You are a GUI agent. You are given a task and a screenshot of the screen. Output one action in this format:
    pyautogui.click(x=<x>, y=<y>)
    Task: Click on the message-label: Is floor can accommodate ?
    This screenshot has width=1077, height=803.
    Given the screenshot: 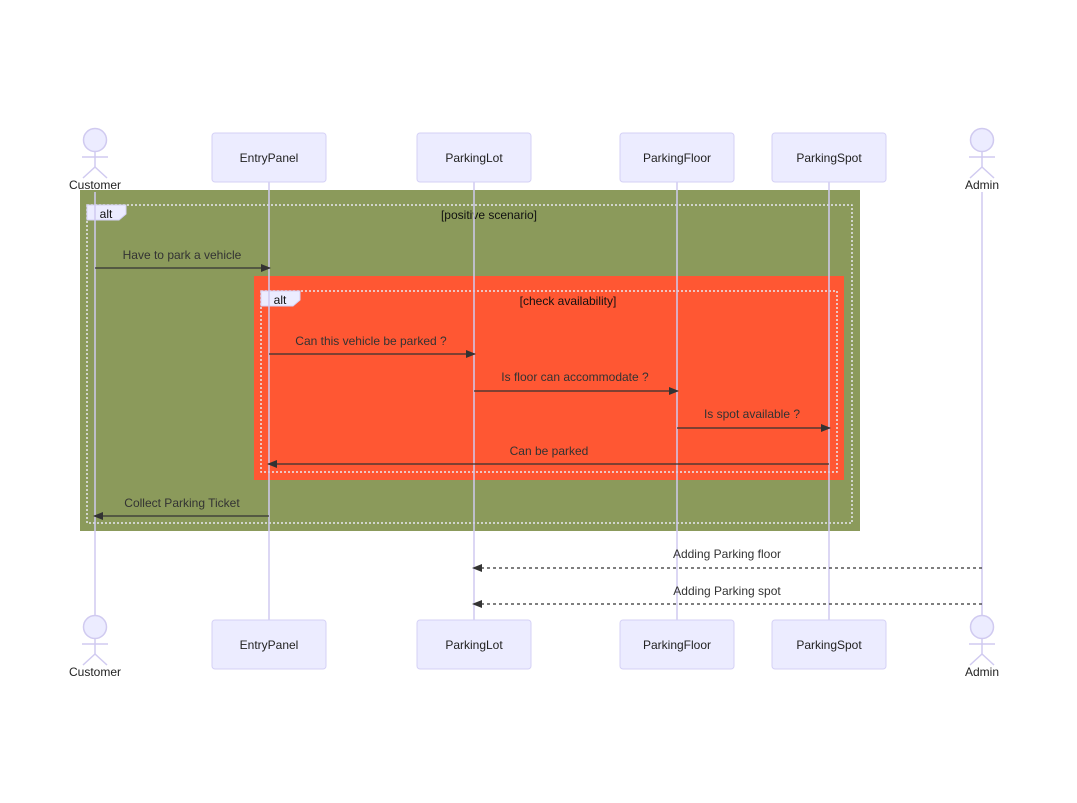 What is the action you would take?
    pyautogui.click(x=575, y=377)
    